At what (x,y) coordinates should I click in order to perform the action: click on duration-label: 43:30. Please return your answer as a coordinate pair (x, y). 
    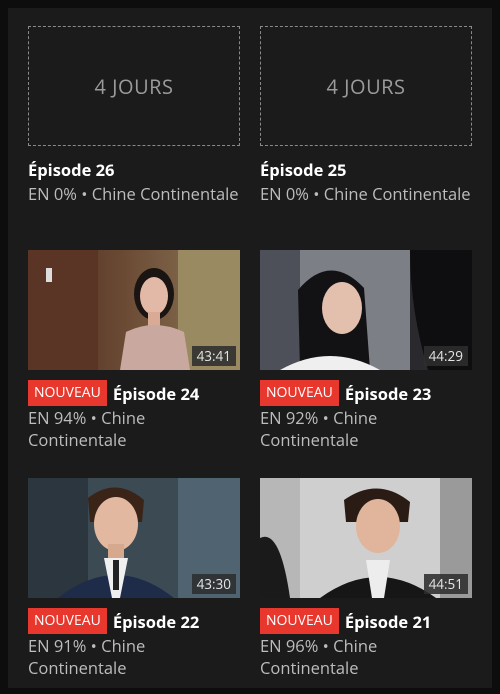
    Looking at the image, I should click on (213, 584).